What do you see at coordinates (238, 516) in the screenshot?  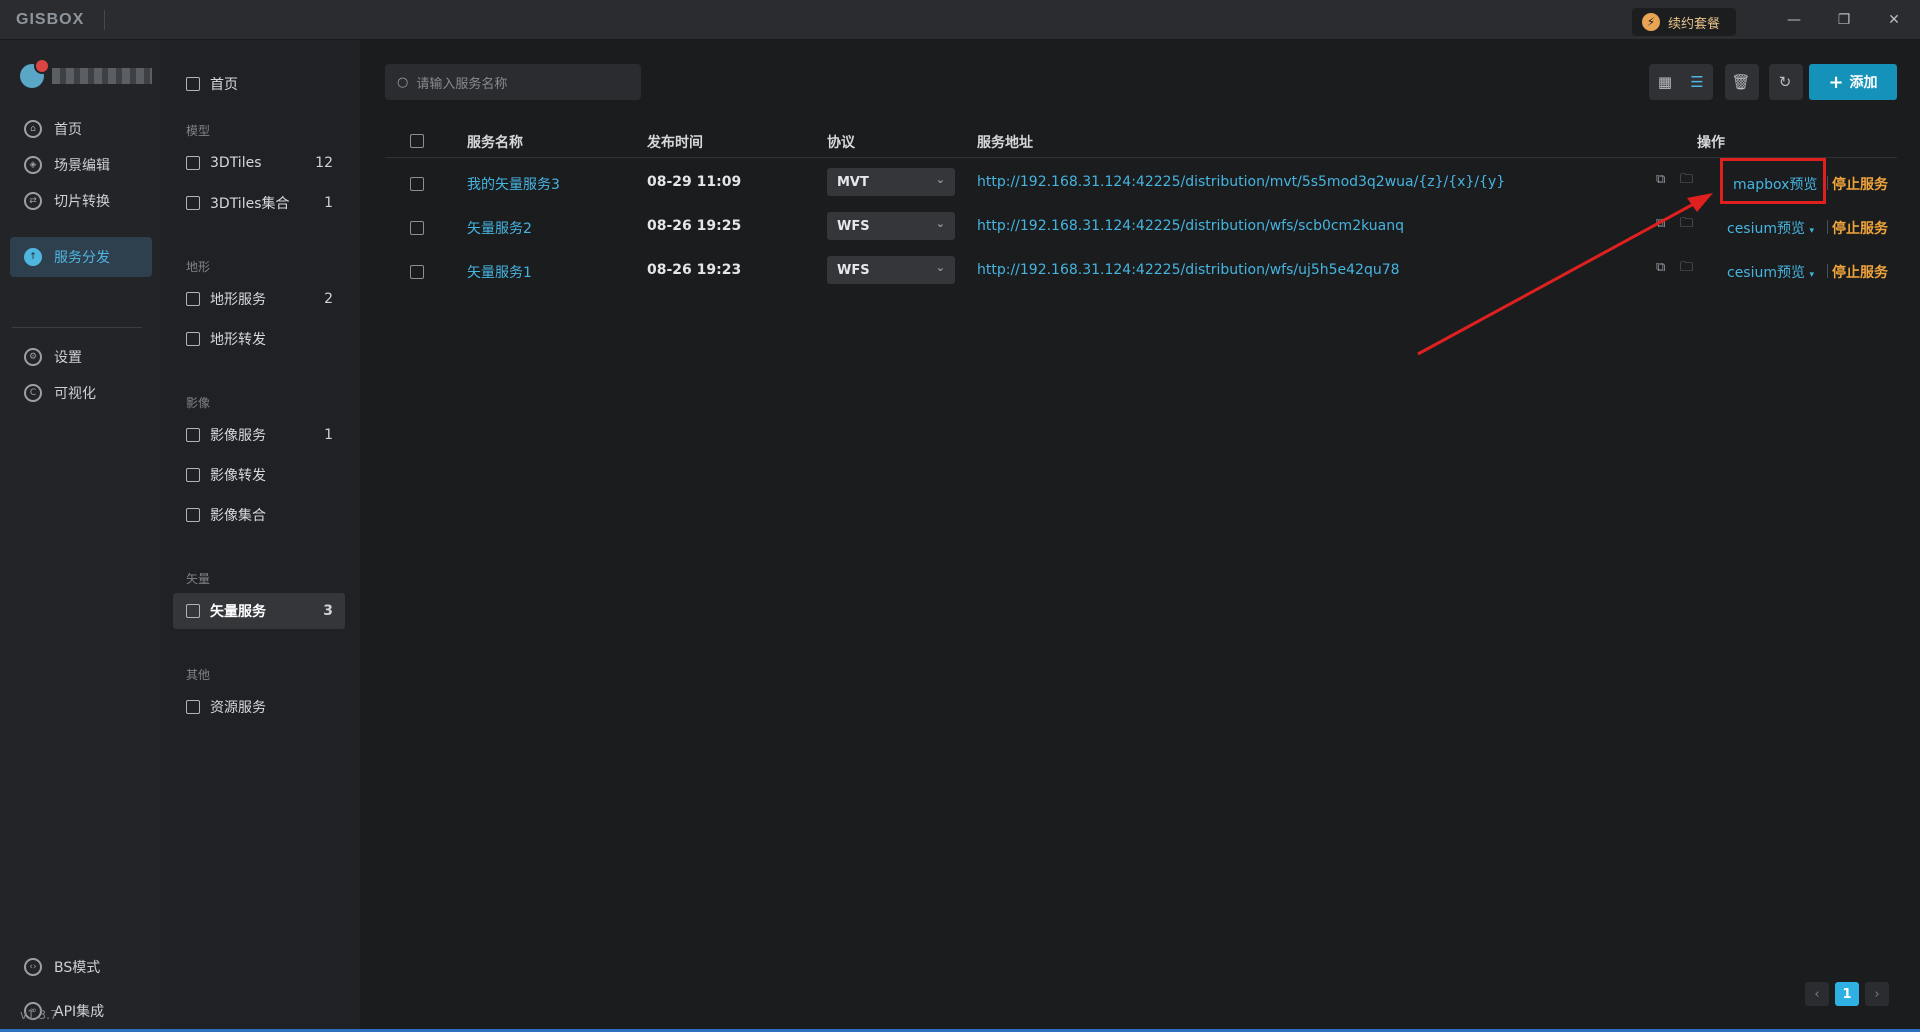 I see `sub-item-label: 影像集合` at bounding box center [238, 516].